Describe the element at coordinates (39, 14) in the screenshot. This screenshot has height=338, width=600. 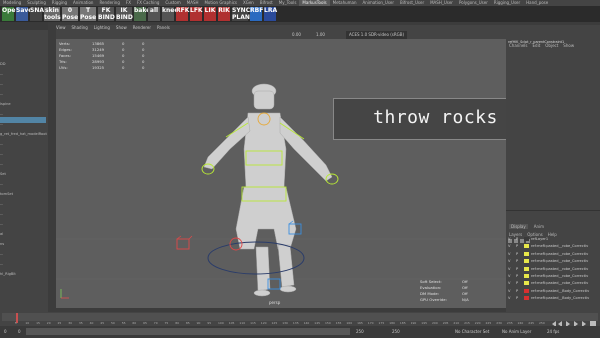
I see `shelf-button: SNAP` at that location.